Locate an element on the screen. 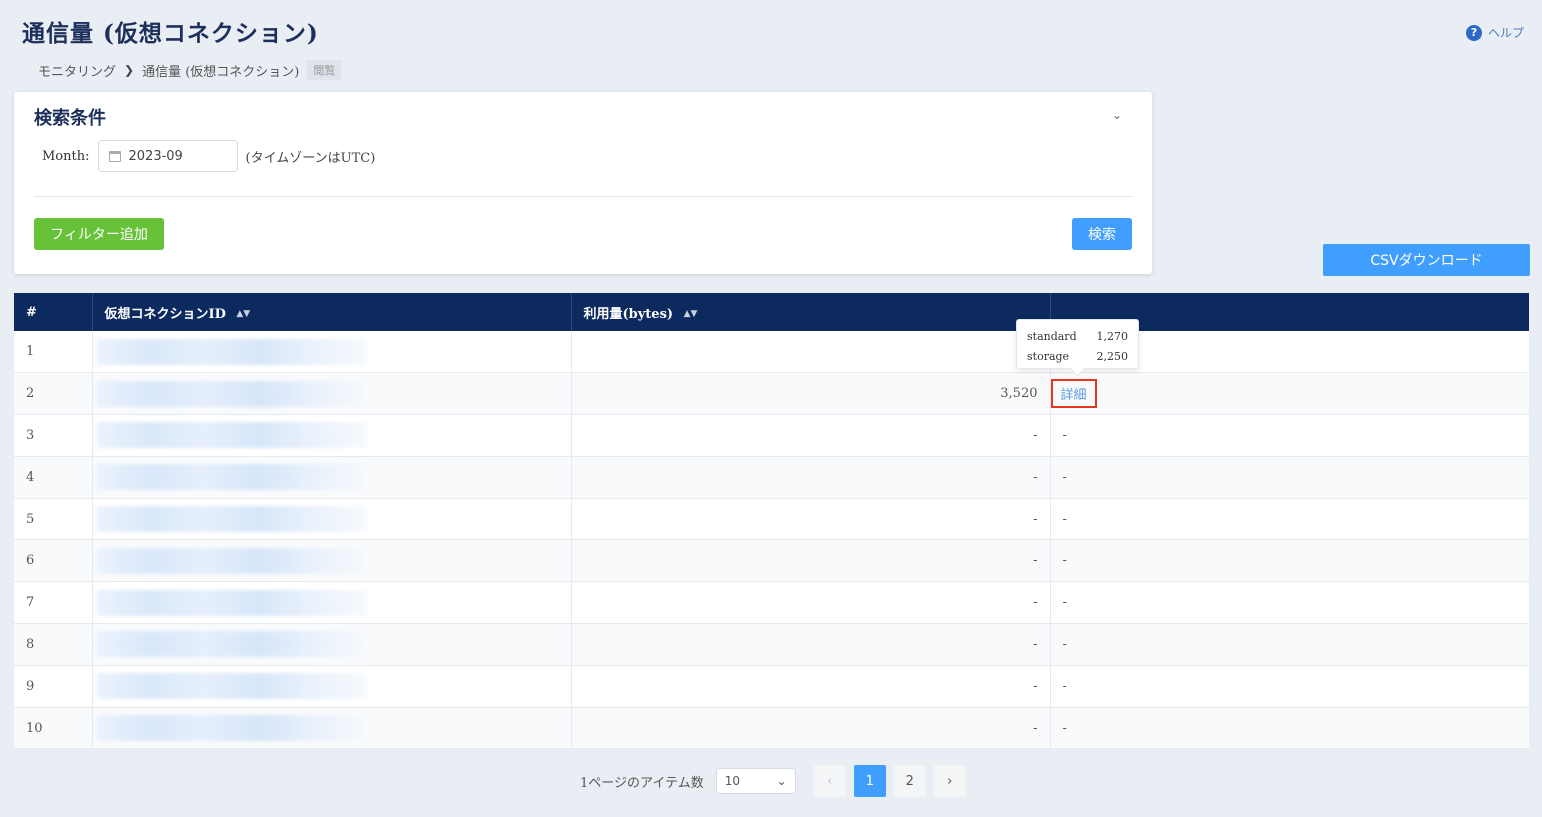  per-page-select: 10 ⌄ is located at coordinates (755, 781).